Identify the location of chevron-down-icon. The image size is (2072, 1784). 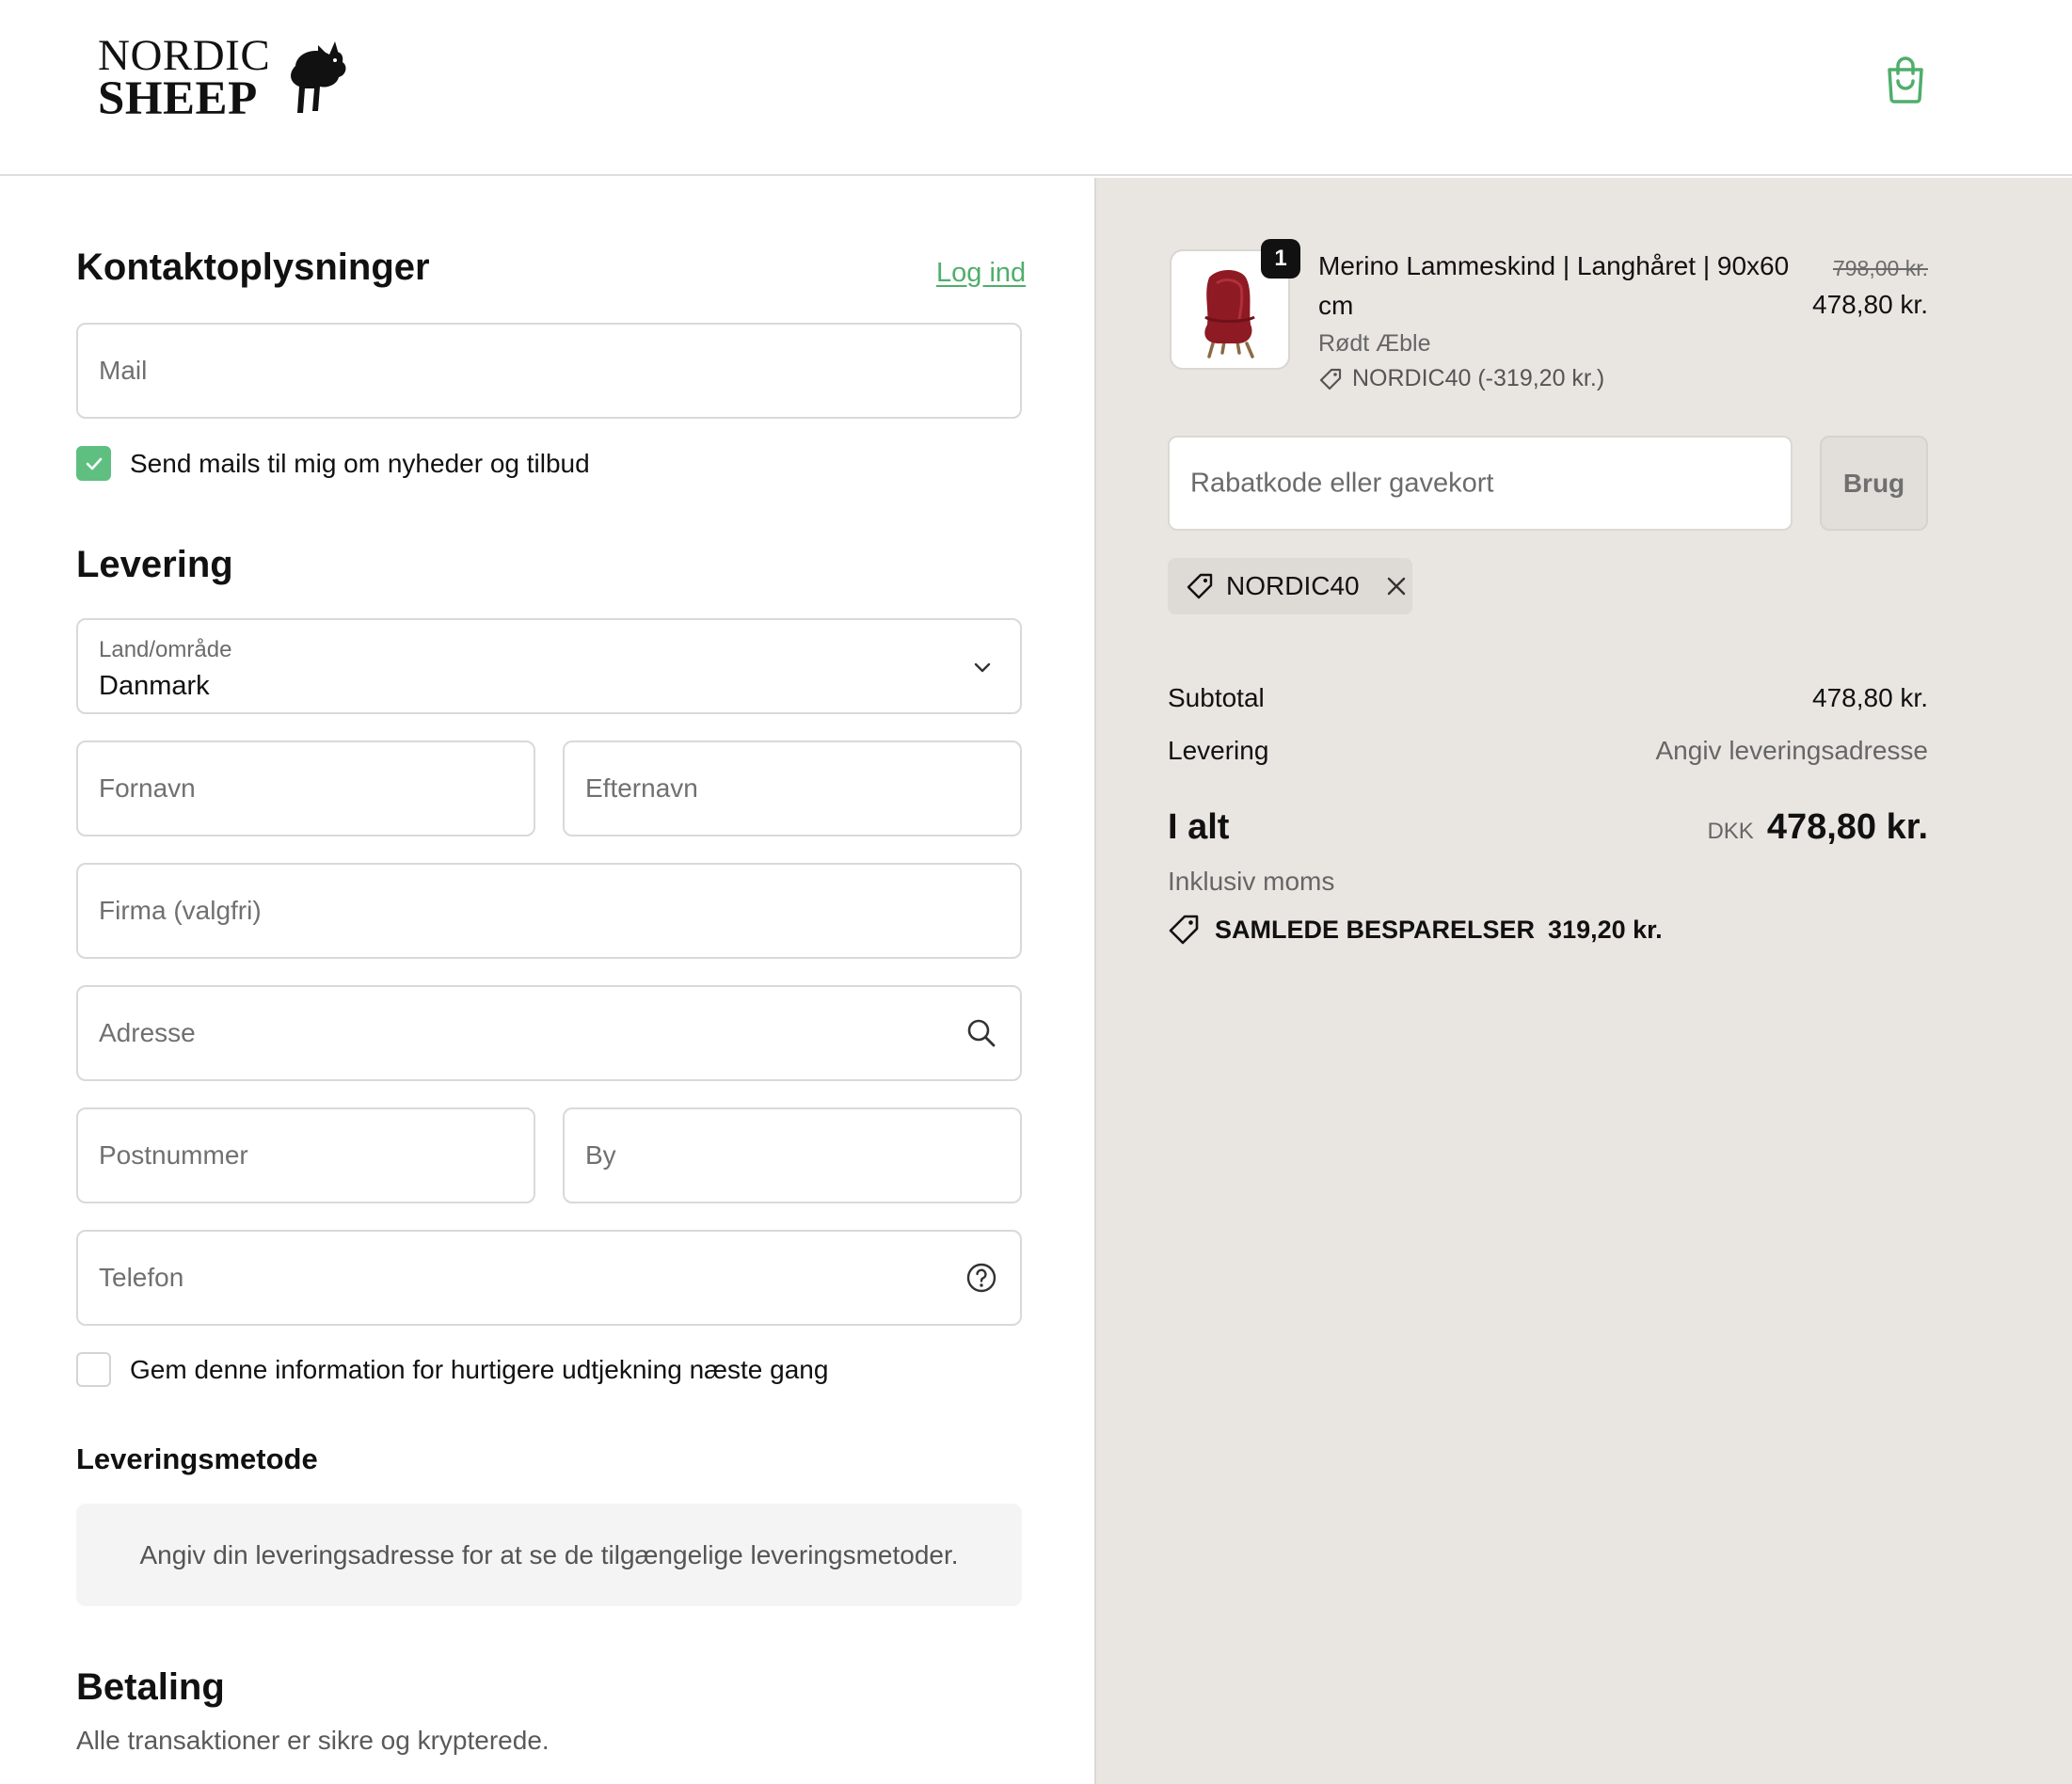
(982, 667).